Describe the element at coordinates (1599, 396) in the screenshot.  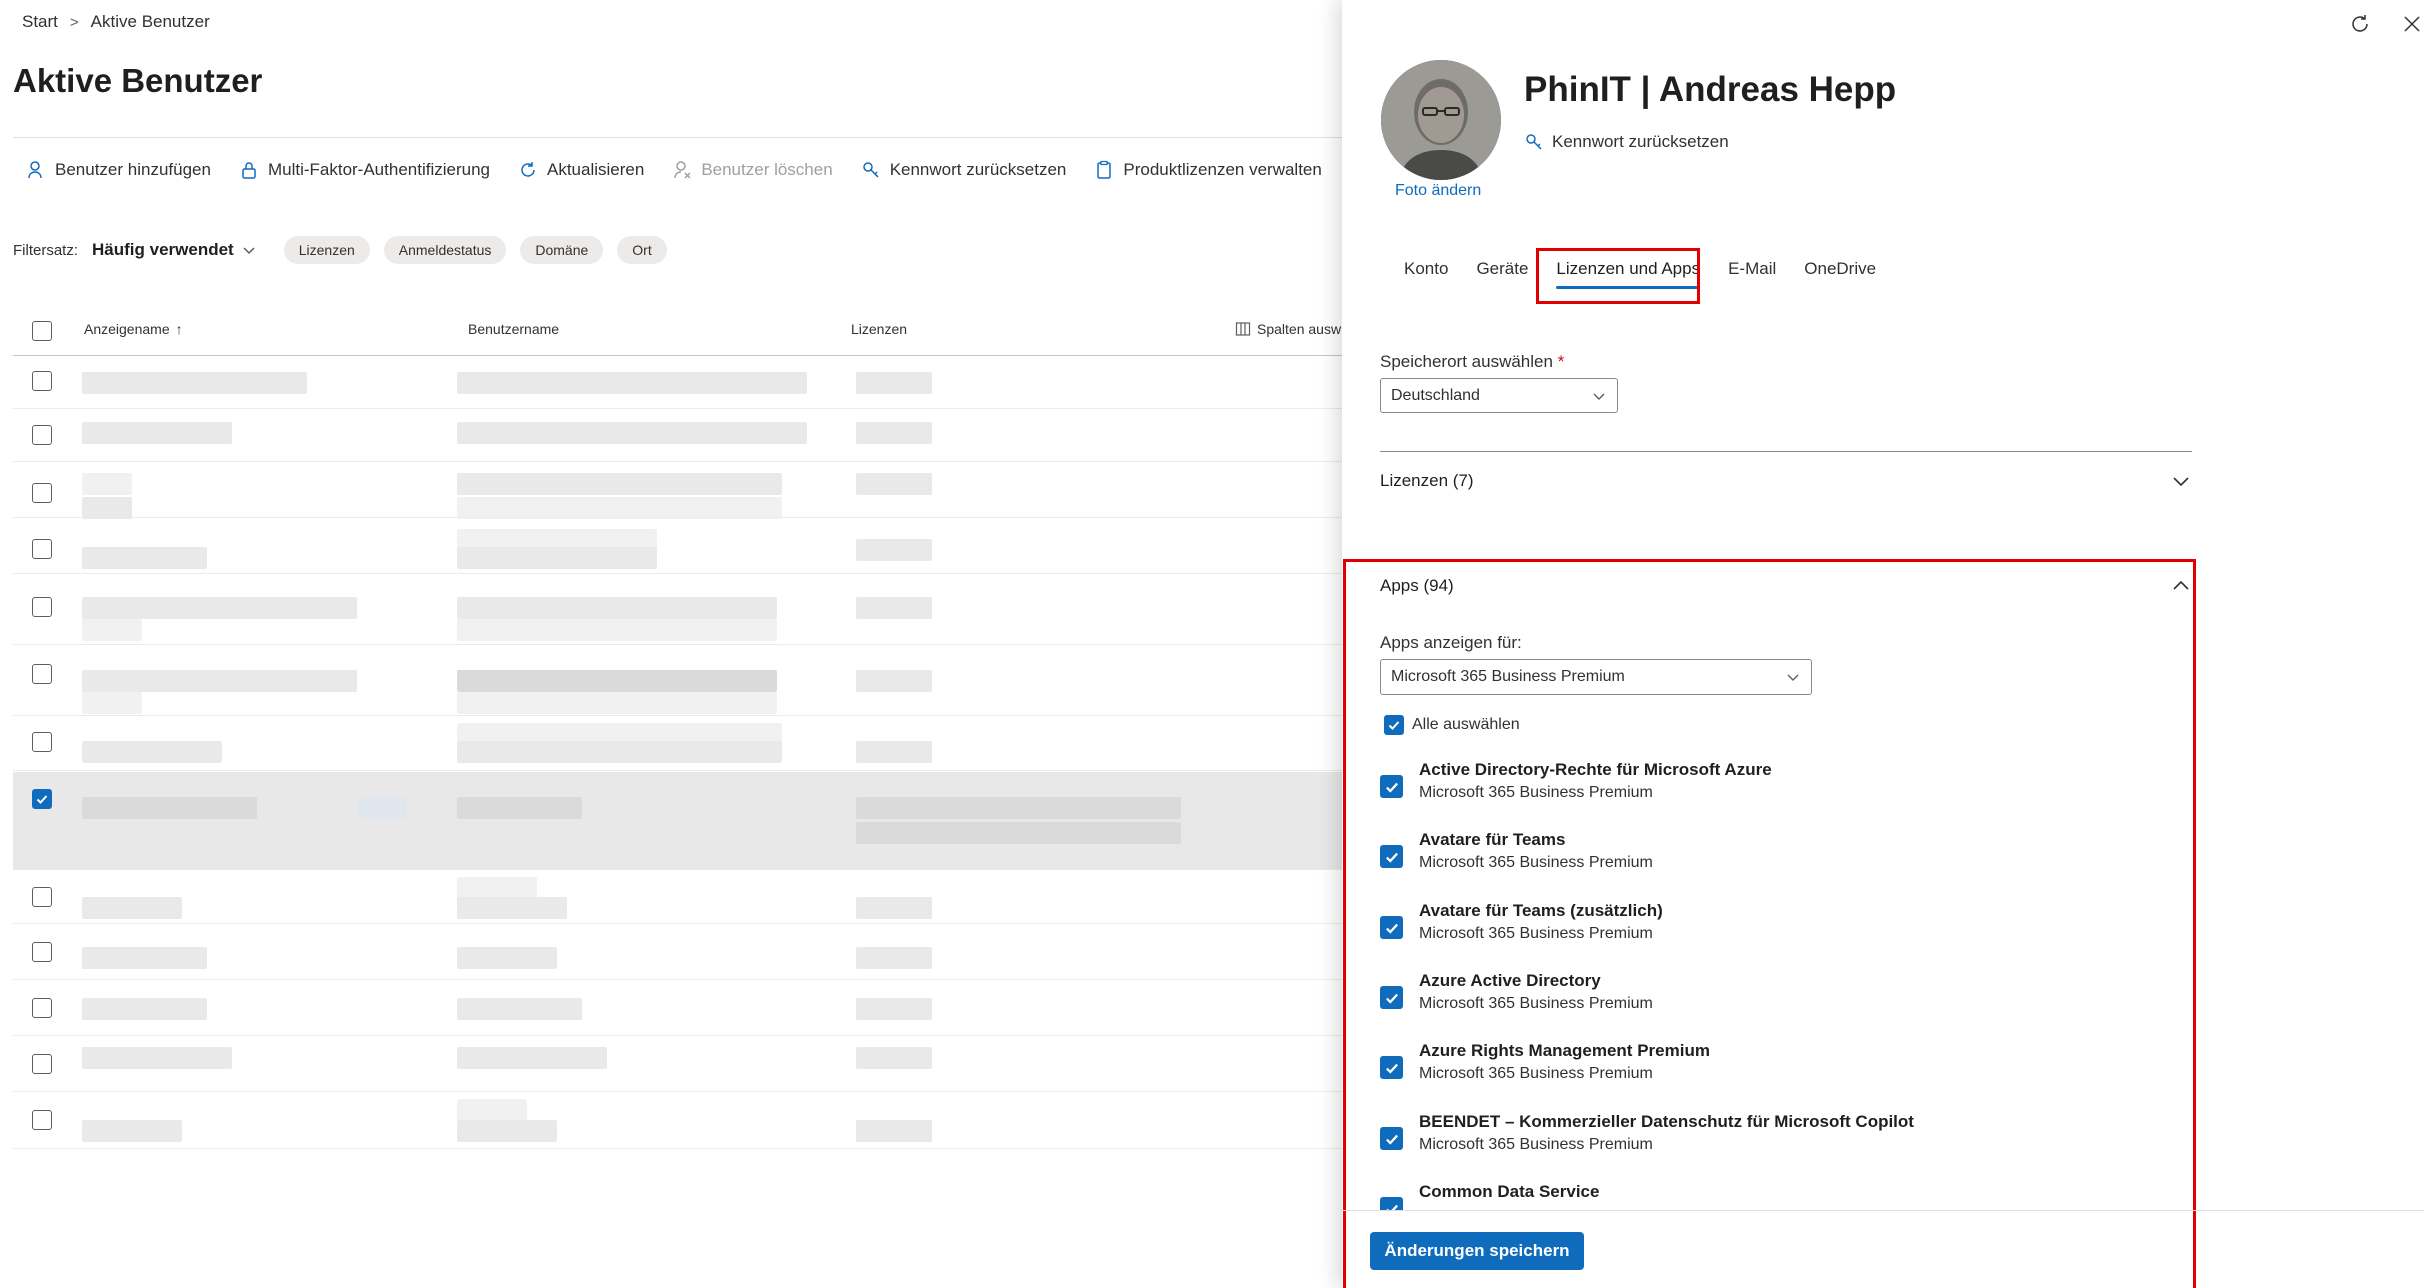
I see `chevron-down-icon` at that location.